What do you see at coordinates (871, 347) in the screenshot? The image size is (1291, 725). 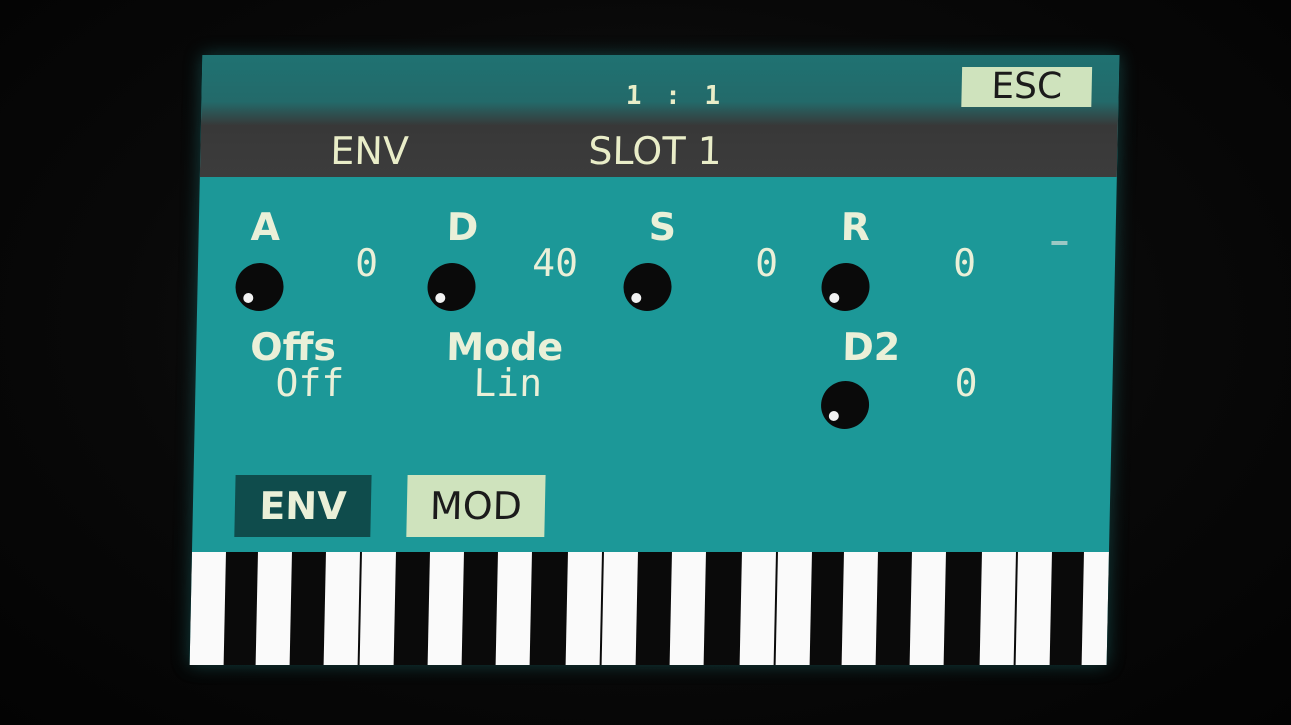 I see `decay2-label: D2` at bounding box center [871, 347].